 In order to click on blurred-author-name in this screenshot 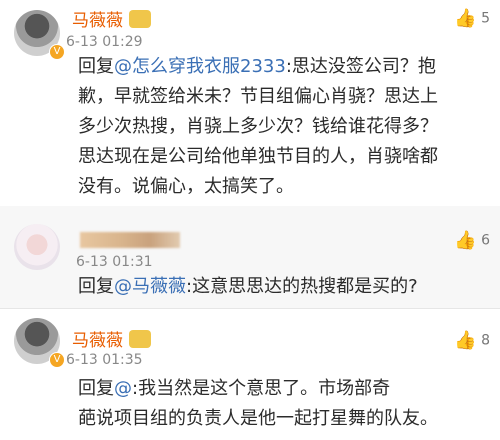, I will do `click(130, 240)`.